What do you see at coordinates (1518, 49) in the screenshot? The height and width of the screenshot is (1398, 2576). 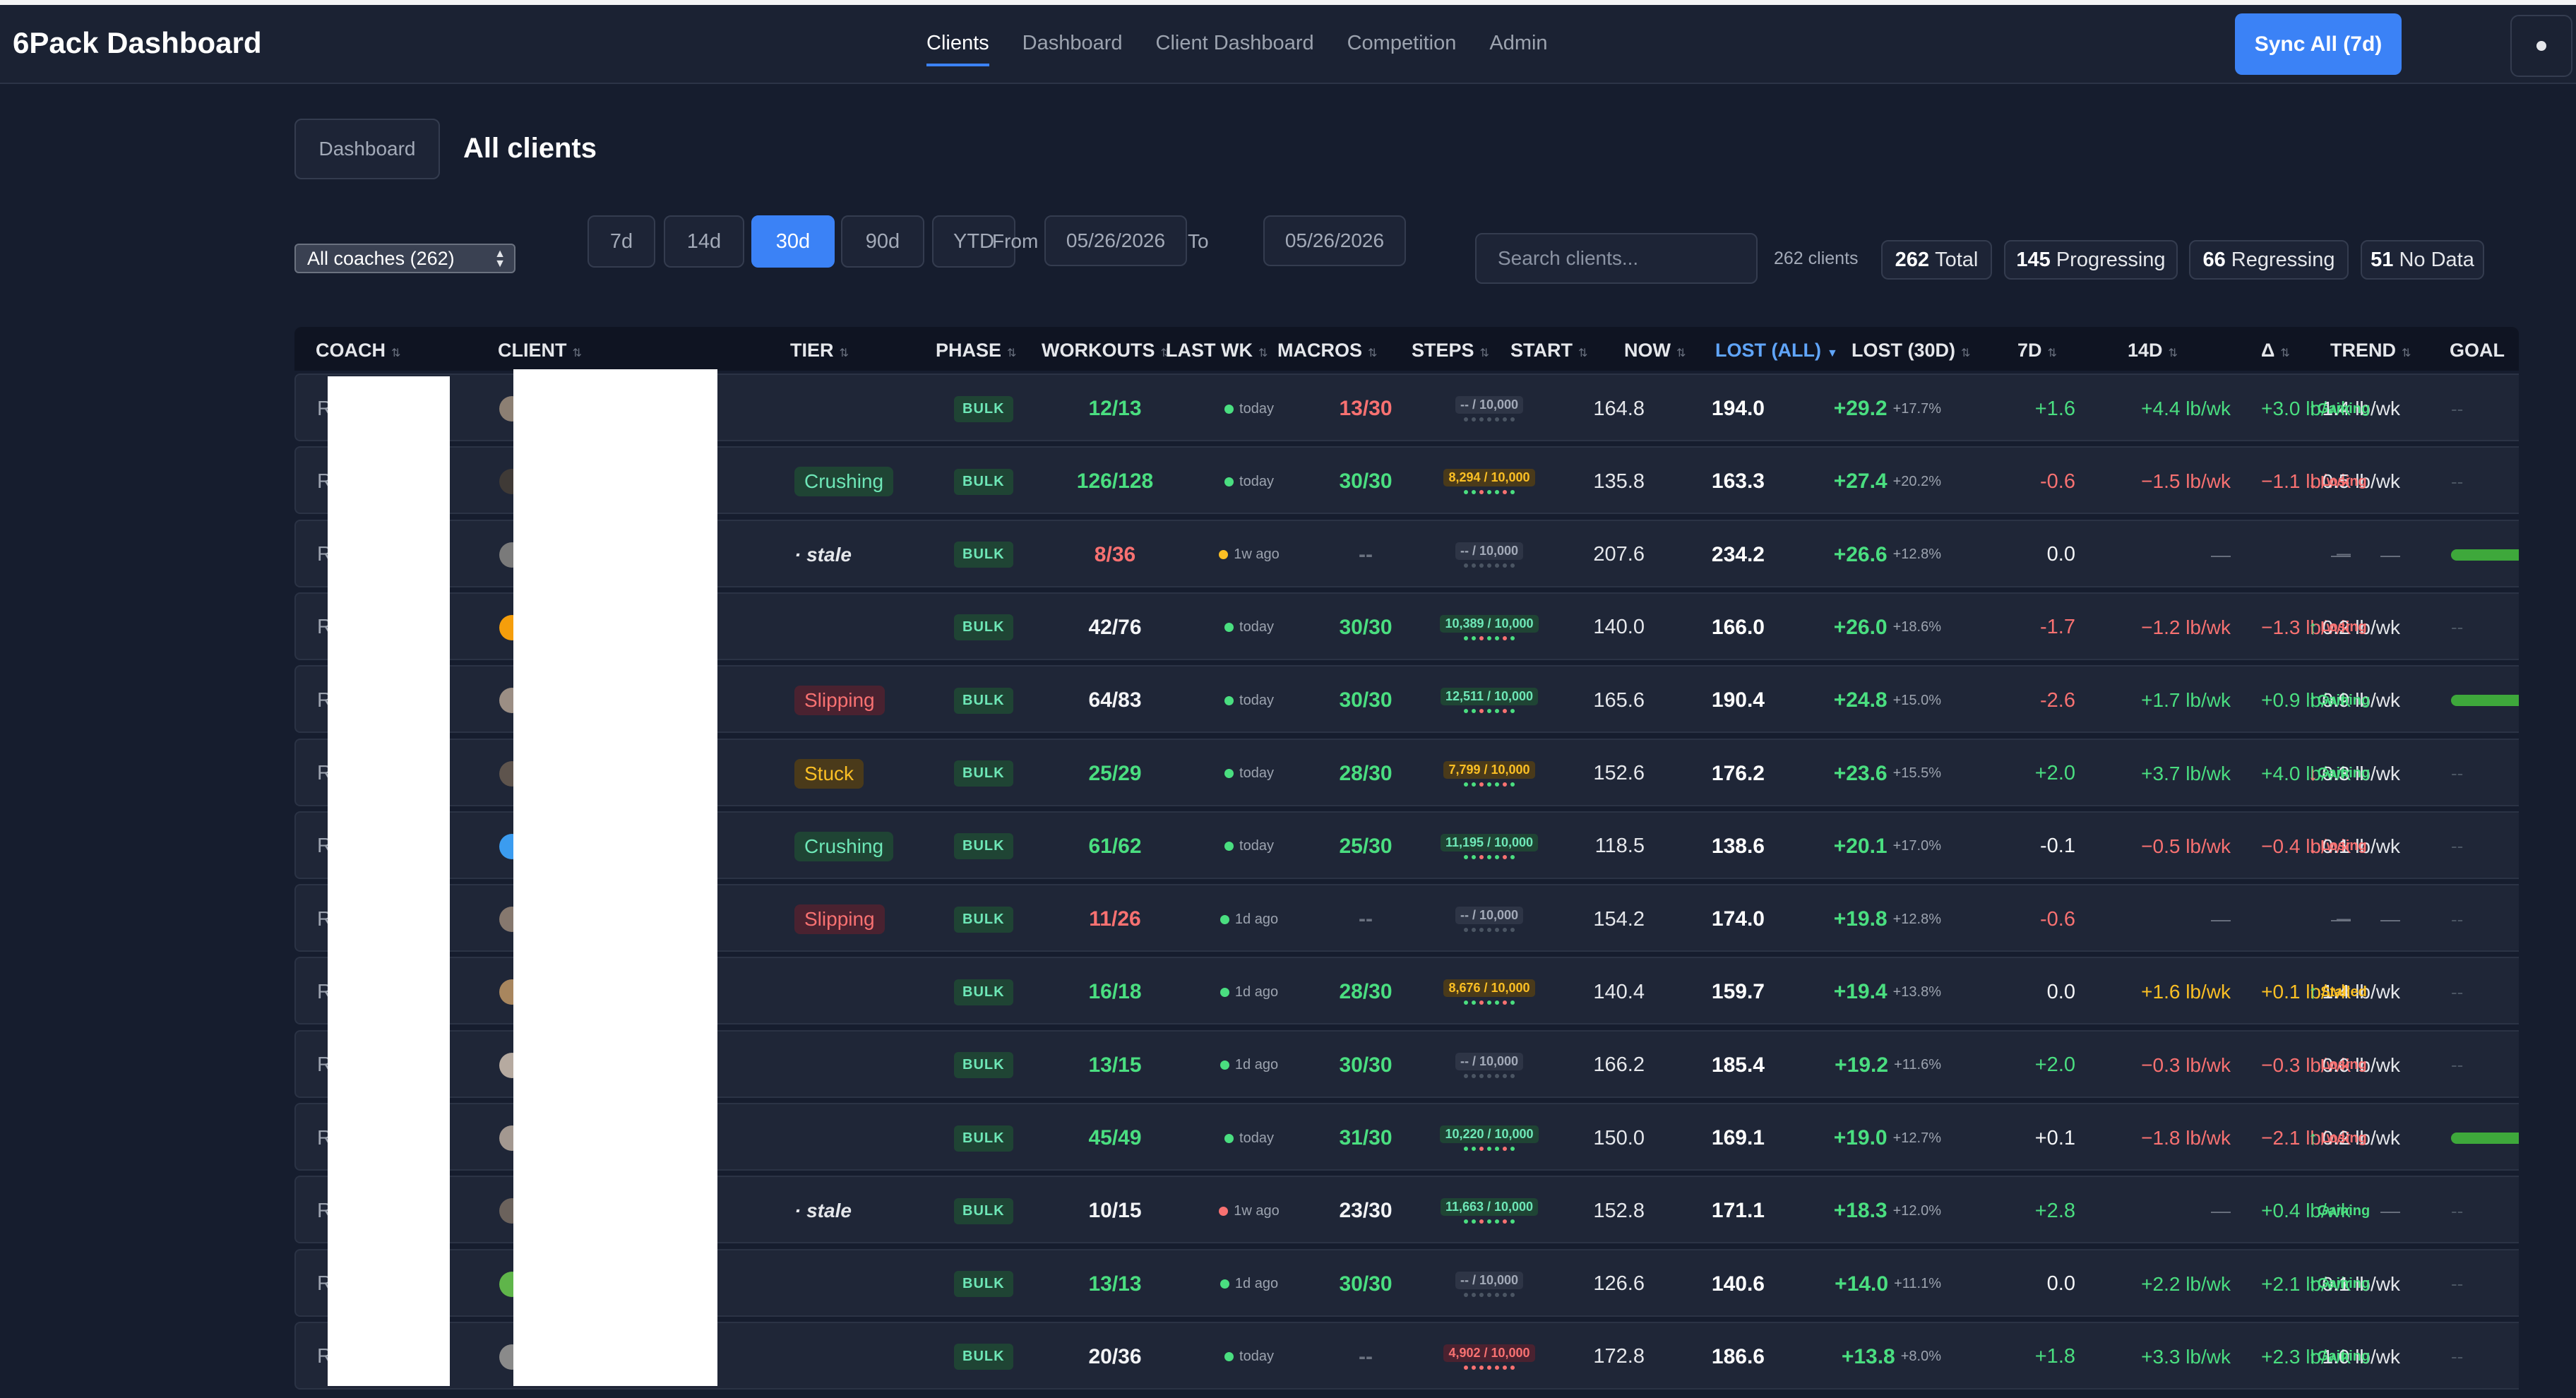 I see `nav-admin: Admin` at bounding box center [1518, 49].